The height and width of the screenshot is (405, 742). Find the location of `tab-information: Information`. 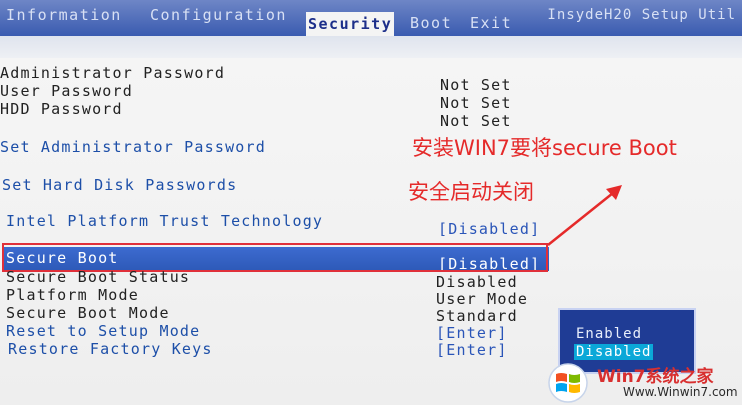

tab-information: Information is located at coordinates (64, 15).